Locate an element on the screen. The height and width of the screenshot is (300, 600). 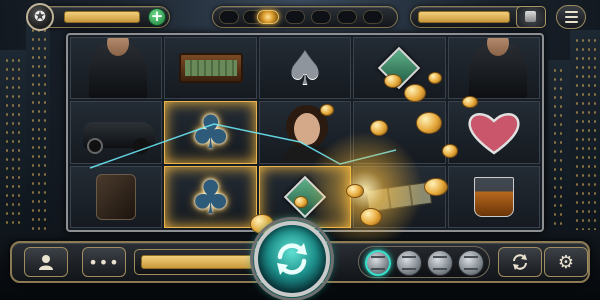
symbol-gold-bars is located at coordinates (399, 196).